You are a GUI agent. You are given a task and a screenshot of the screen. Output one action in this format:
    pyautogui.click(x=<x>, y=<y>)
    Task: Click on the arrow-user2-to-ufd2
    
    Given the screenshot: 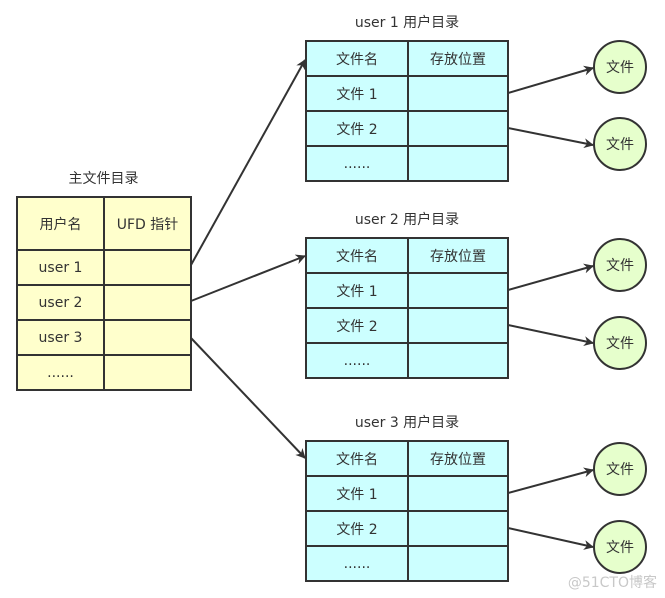 What is the action you would take?
    pyautogui.click(x=248, y=278)
    